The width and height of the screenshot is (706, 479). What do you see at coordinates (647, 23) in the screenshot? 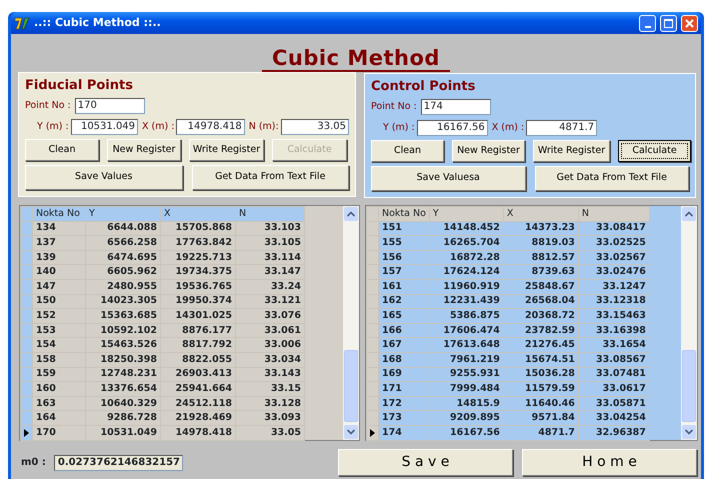
I see `minimize-button` at bounding box center [647, 23].